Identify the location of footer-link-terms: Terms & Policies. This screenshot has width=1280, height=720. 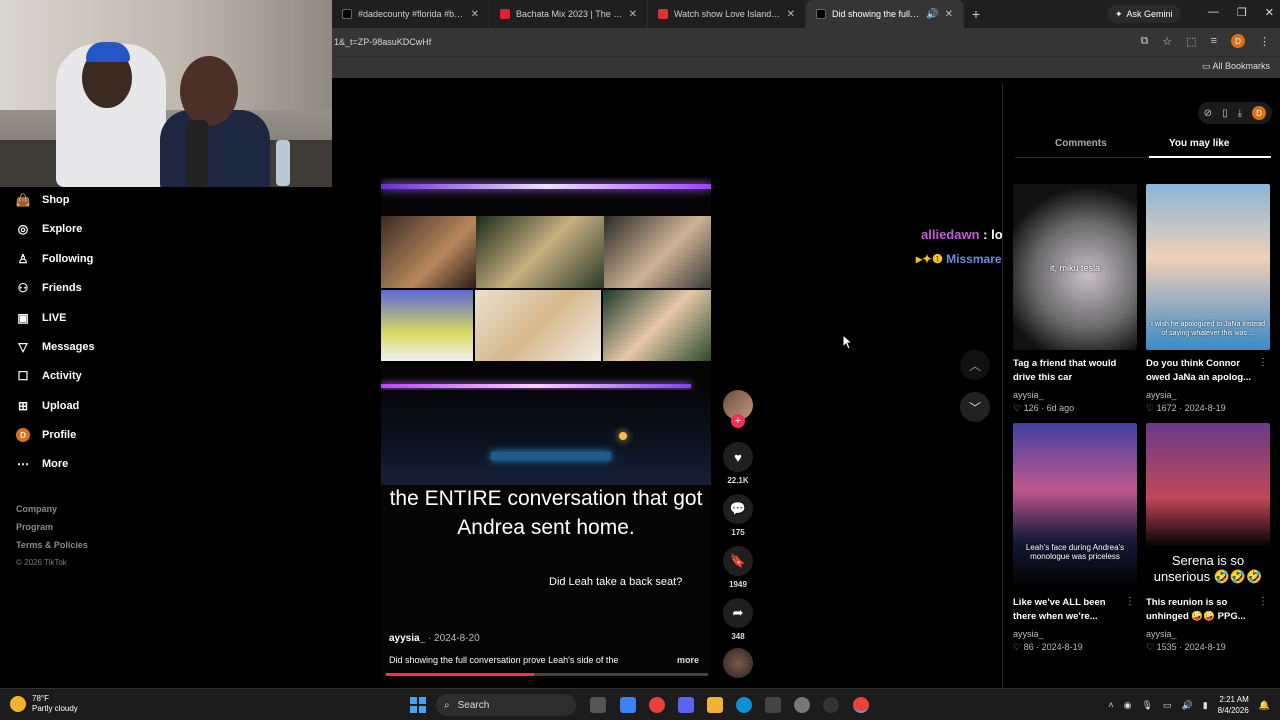
(52, 545).